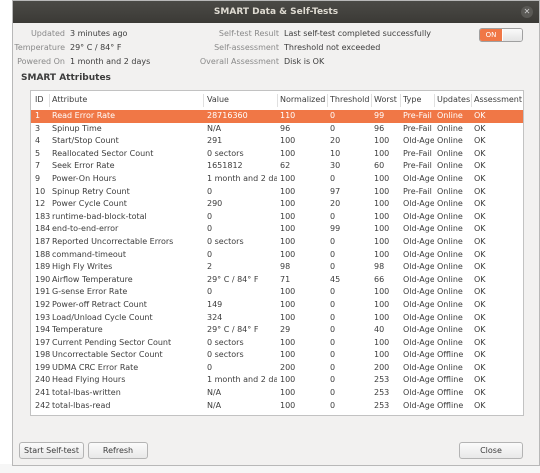  What do you see at coordinates (38, 166) in the screenshot?
I see `cell-id: 7` at bounding box center [38, 166].